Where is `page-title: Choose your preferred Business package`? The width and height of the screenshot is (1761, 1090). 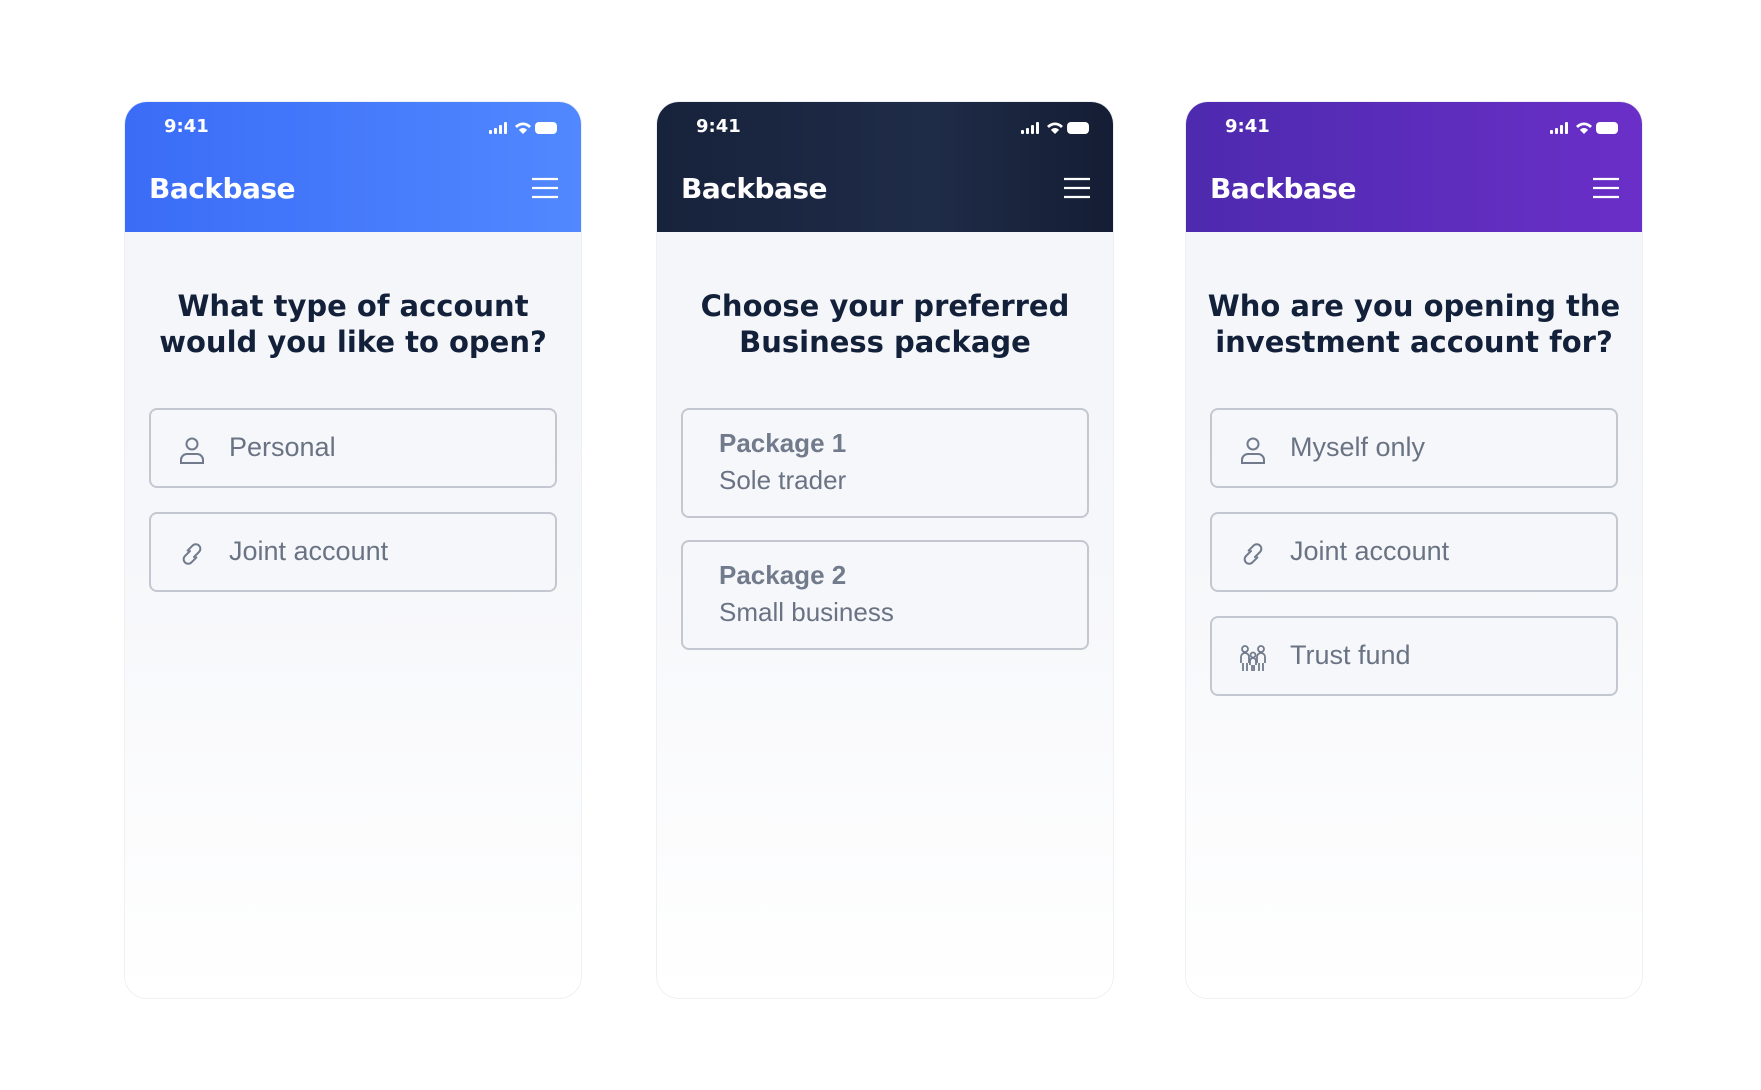
page-title: Choose your preferred Business package is located at coordinates (885, 324).